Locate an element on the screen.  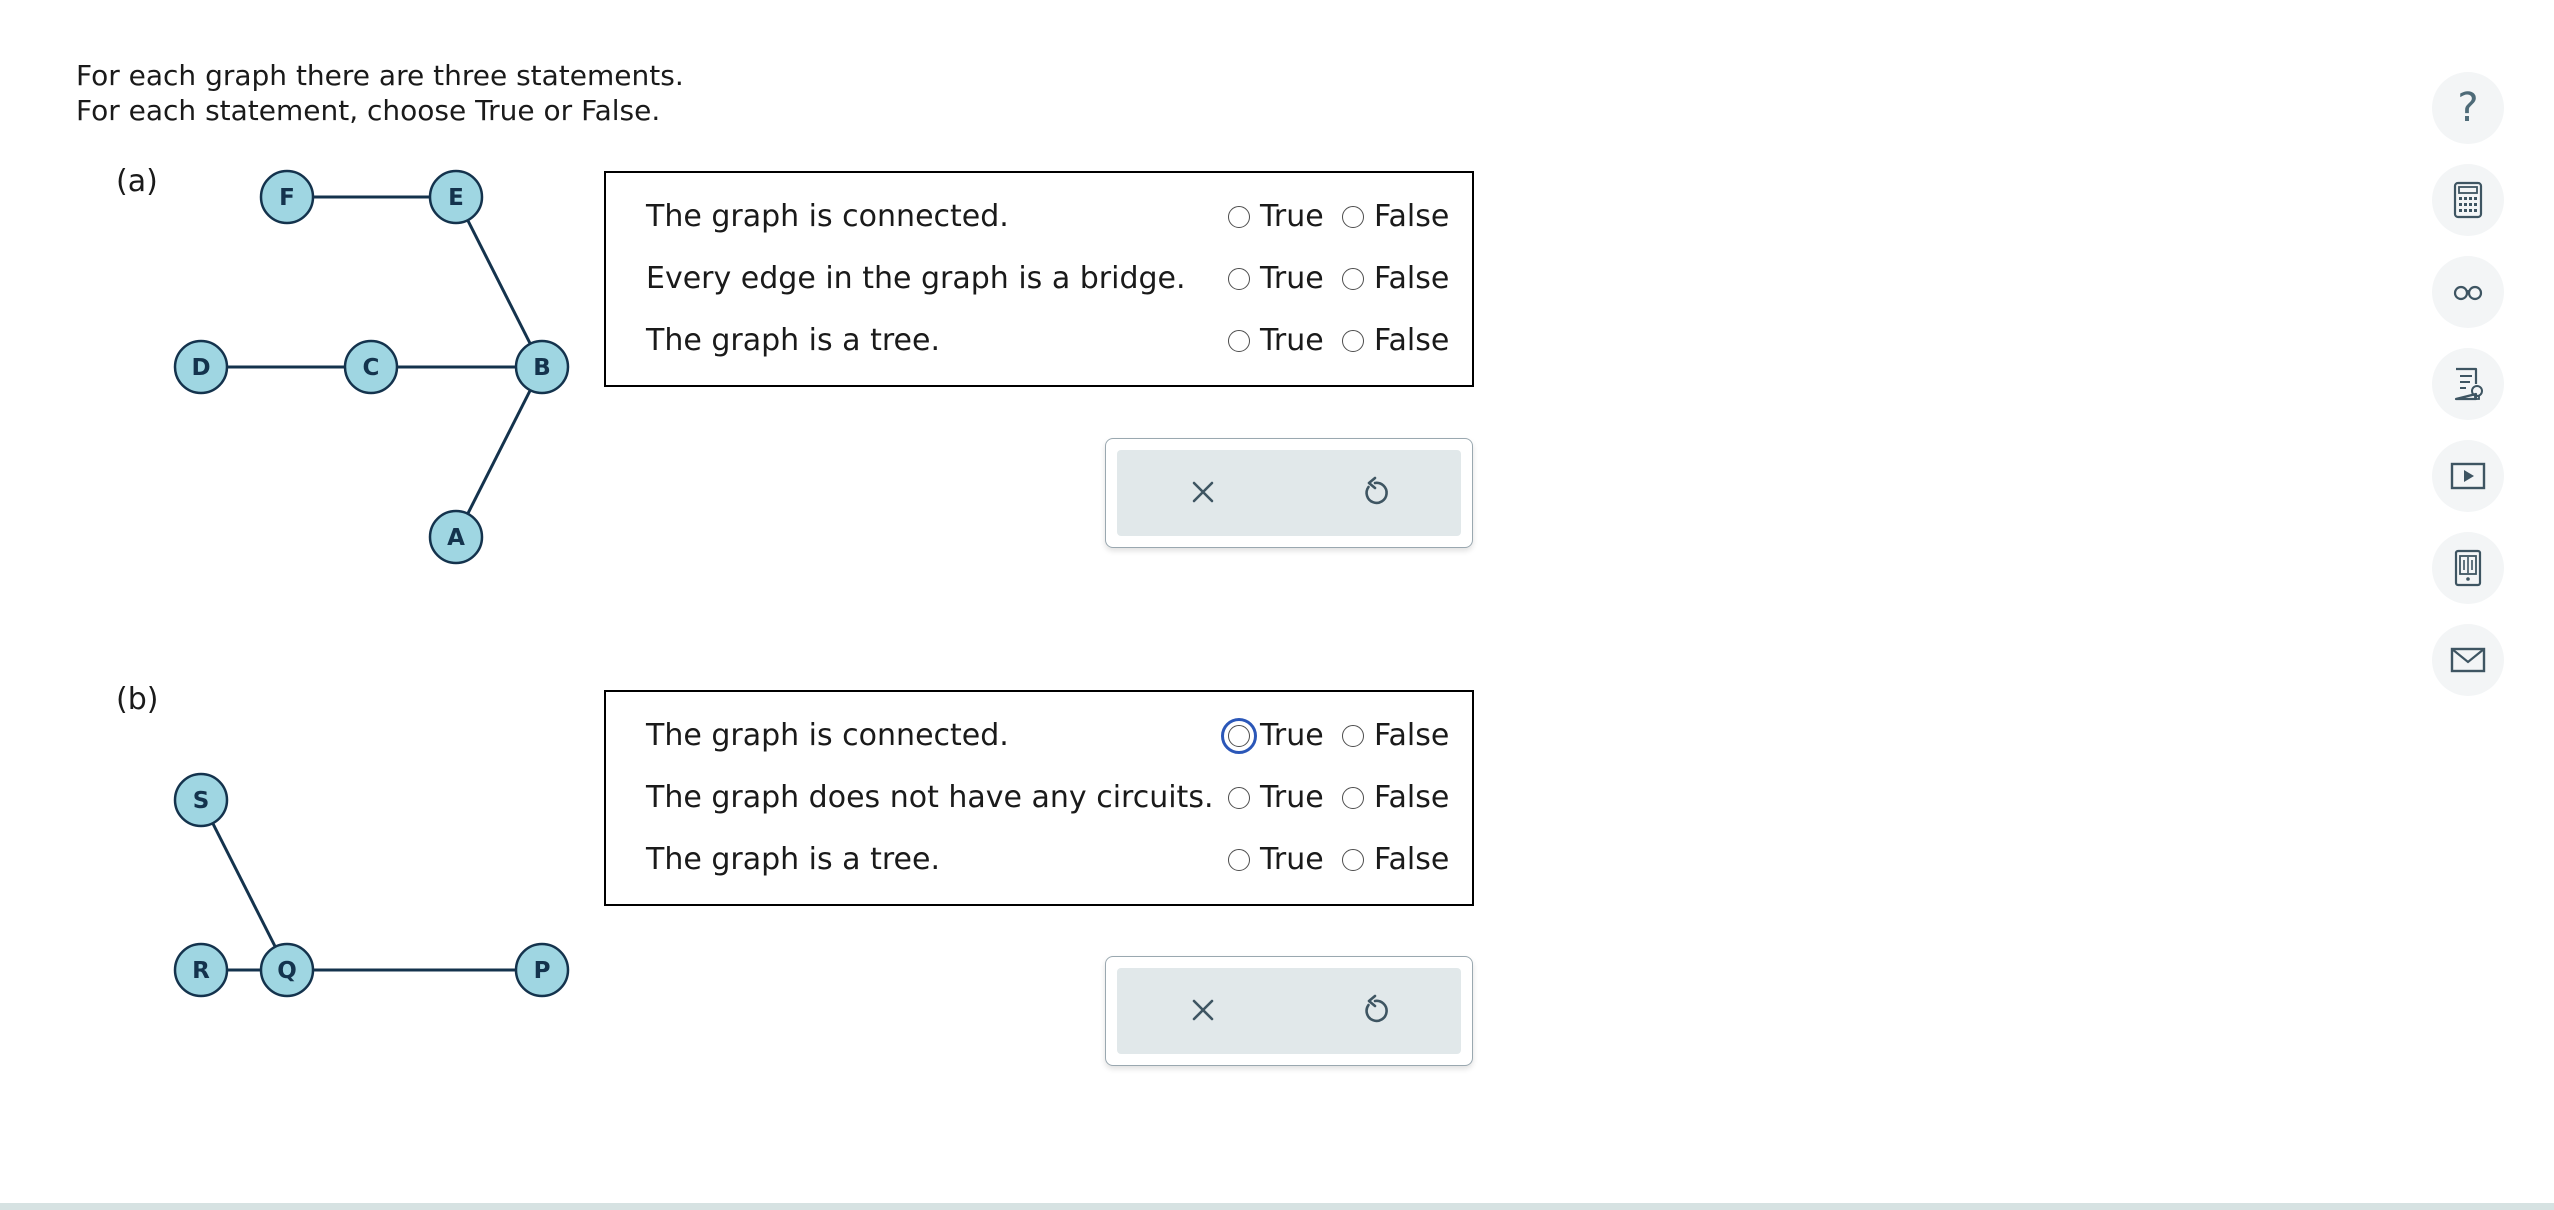
close-icon is located at coordinates (1203, 1010).